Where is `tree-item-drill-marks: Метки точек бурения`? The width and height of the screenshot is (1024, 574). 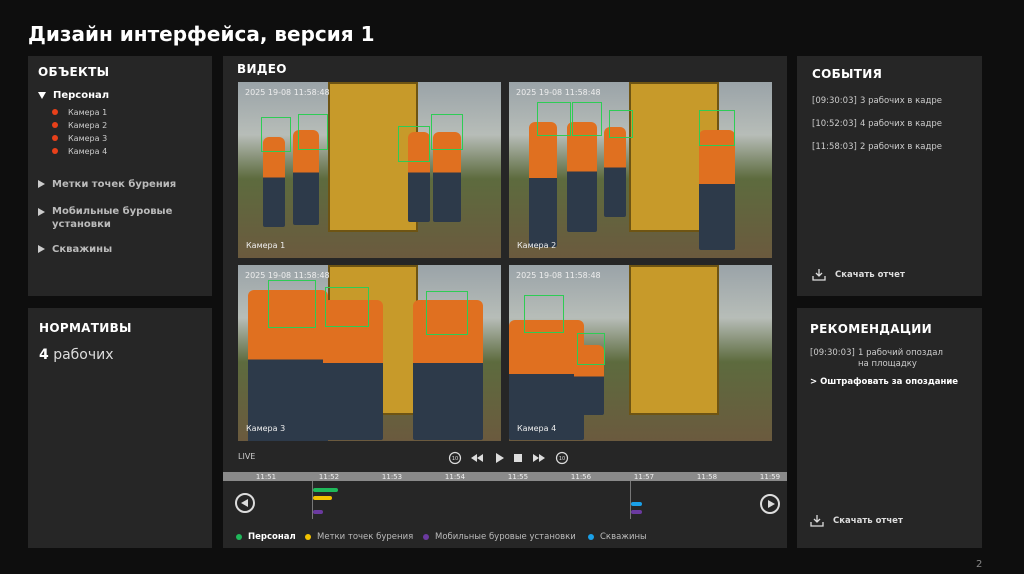
tree-item-drill-marks: Метки точек бурения is located at coordinates (107, 184).